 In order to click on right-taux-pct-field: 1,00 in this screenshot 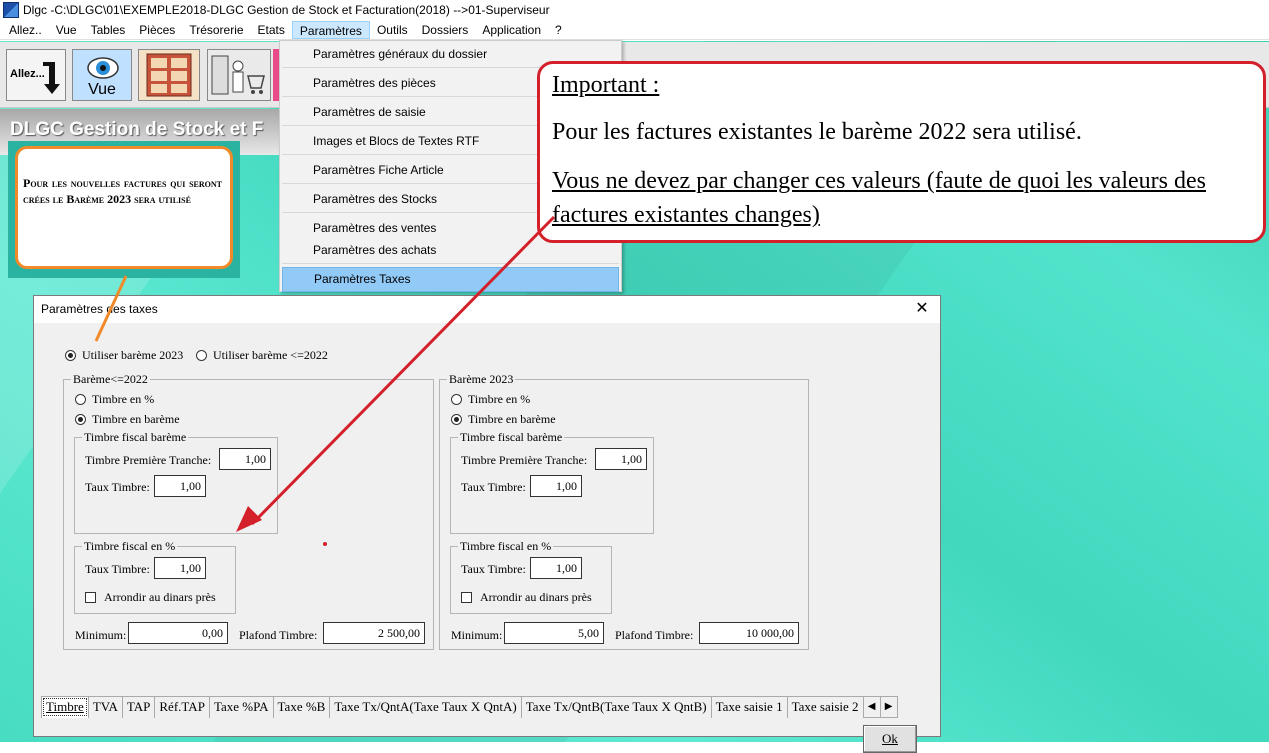, I will do `click(556, 568)`.